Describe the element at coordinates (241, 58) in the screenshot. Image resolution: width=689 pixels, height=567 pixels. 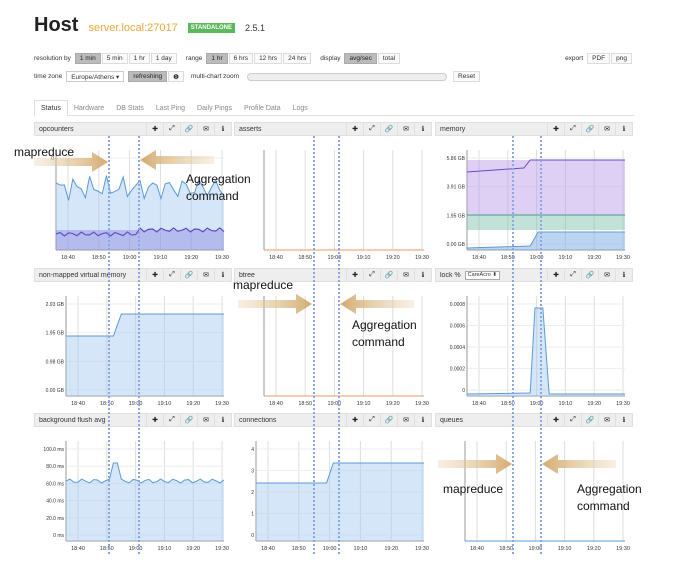
I see `range-6hrs-button: 6 hrs` at that location.